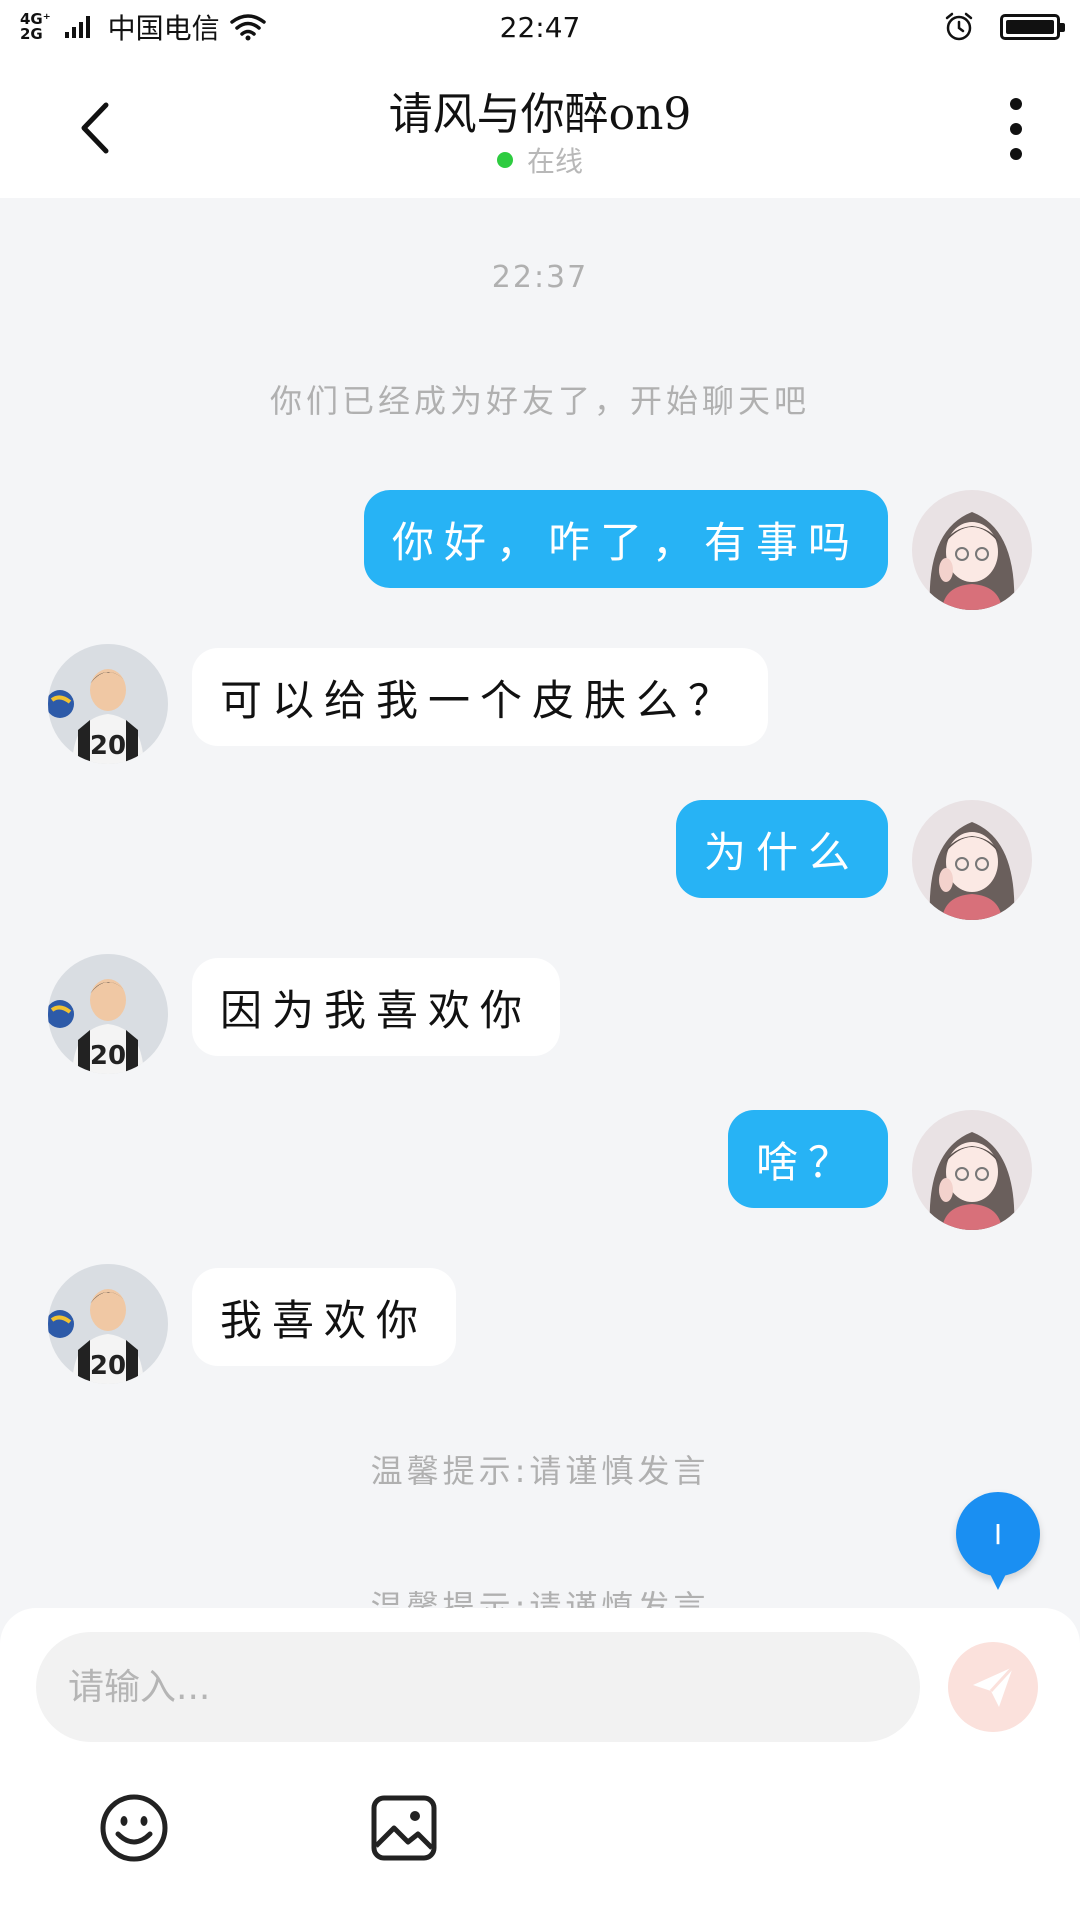 The image size is (1080, 1920). What do you see at coordinates (247, 27) in the screenshot?
I see `wifi-icon` at bounding box center [247, 27].